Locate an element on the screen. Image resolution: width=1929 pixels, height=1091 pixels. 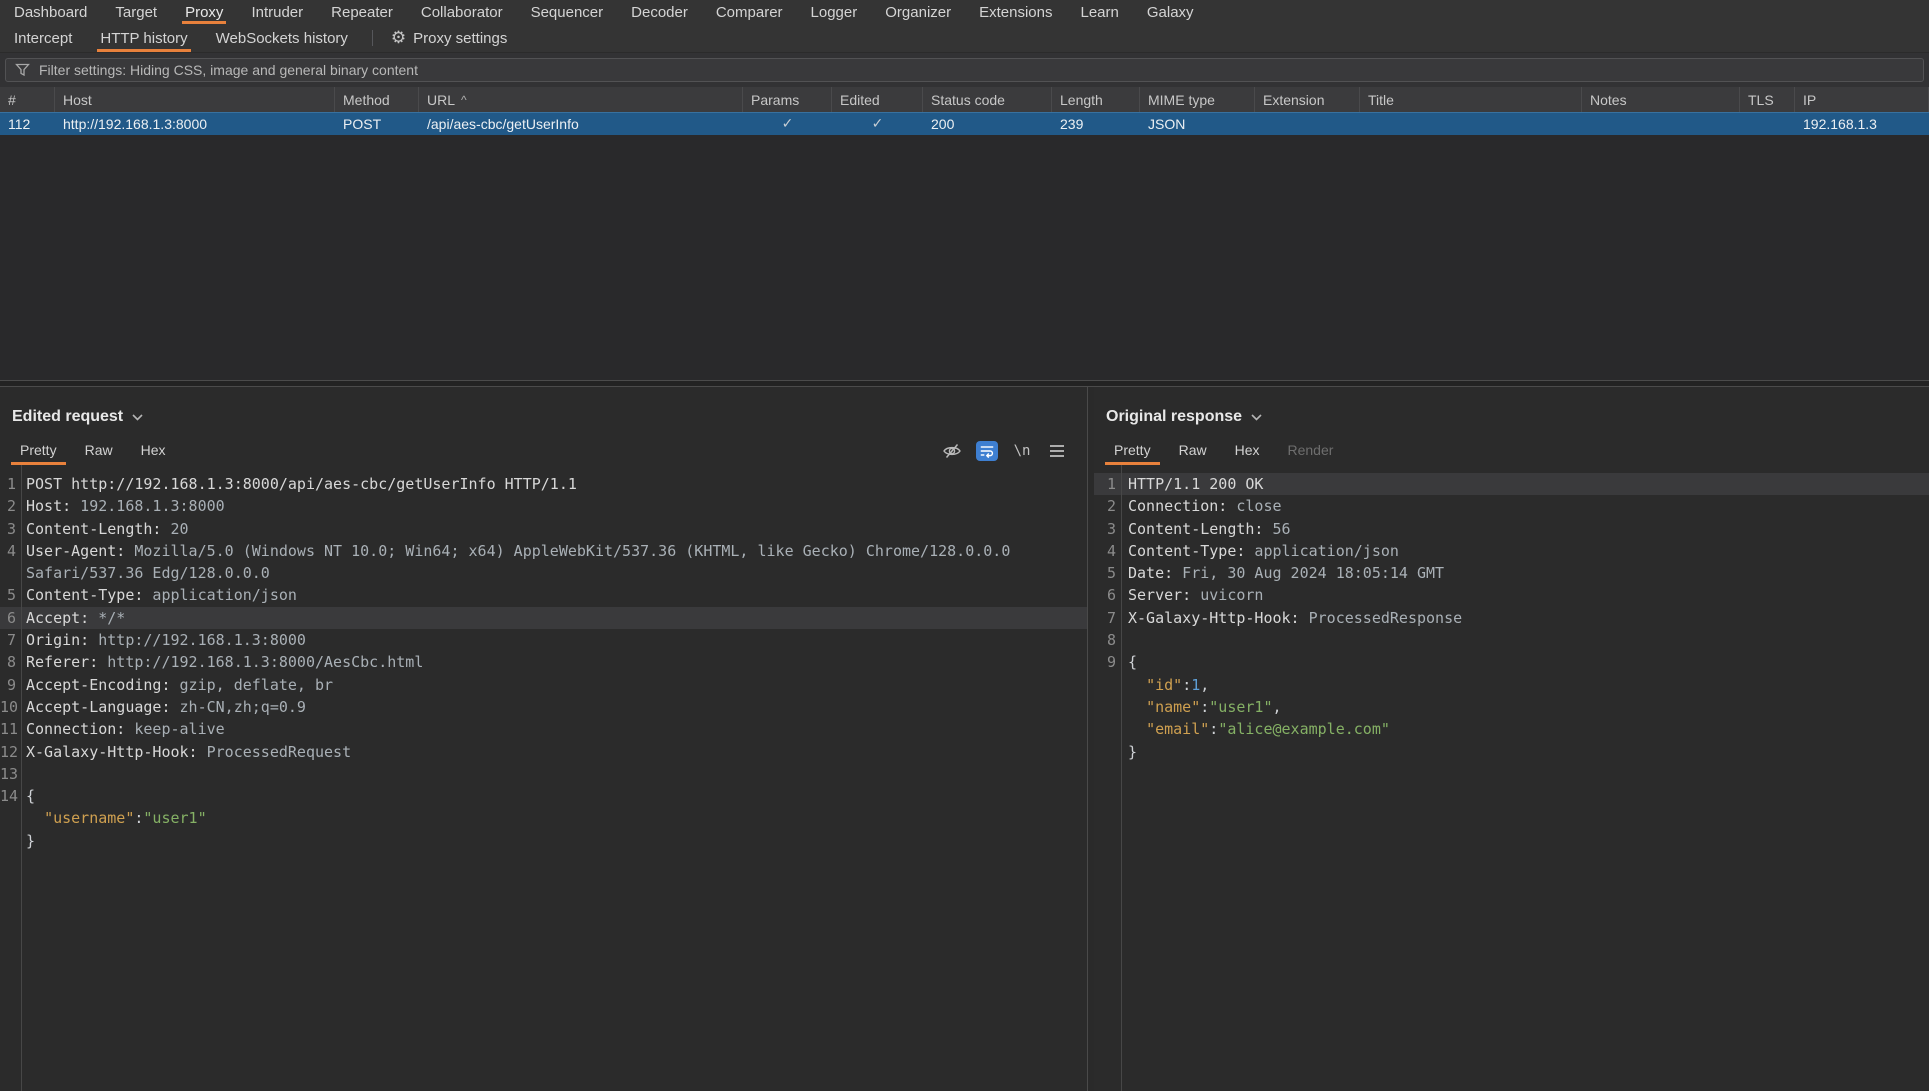
line-content: Accept: */* is located at coordinates (553, 618).